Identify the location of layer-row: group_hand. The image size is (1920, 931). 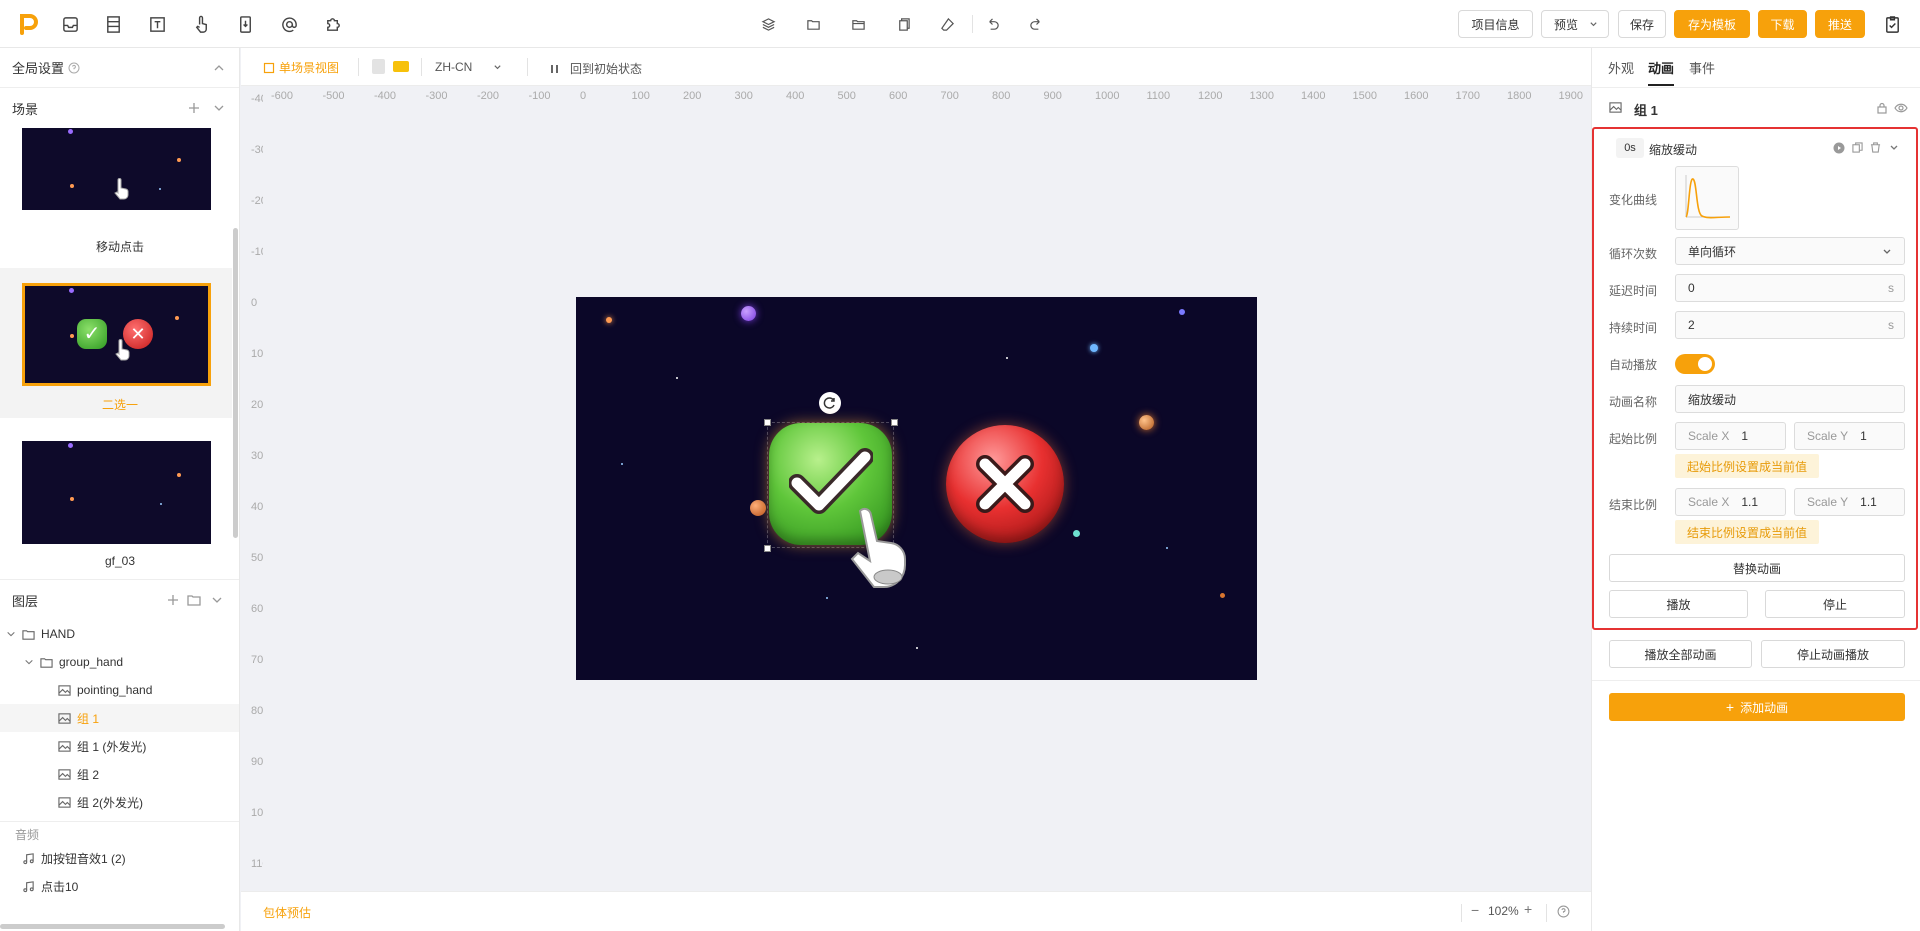
(119, 662).